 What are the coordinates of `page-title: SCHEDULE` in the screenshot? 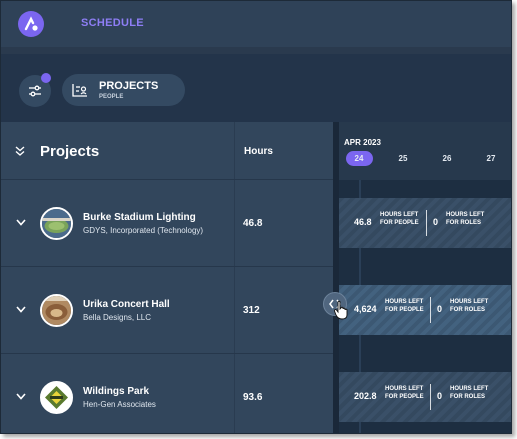 It's located at (112, 23).